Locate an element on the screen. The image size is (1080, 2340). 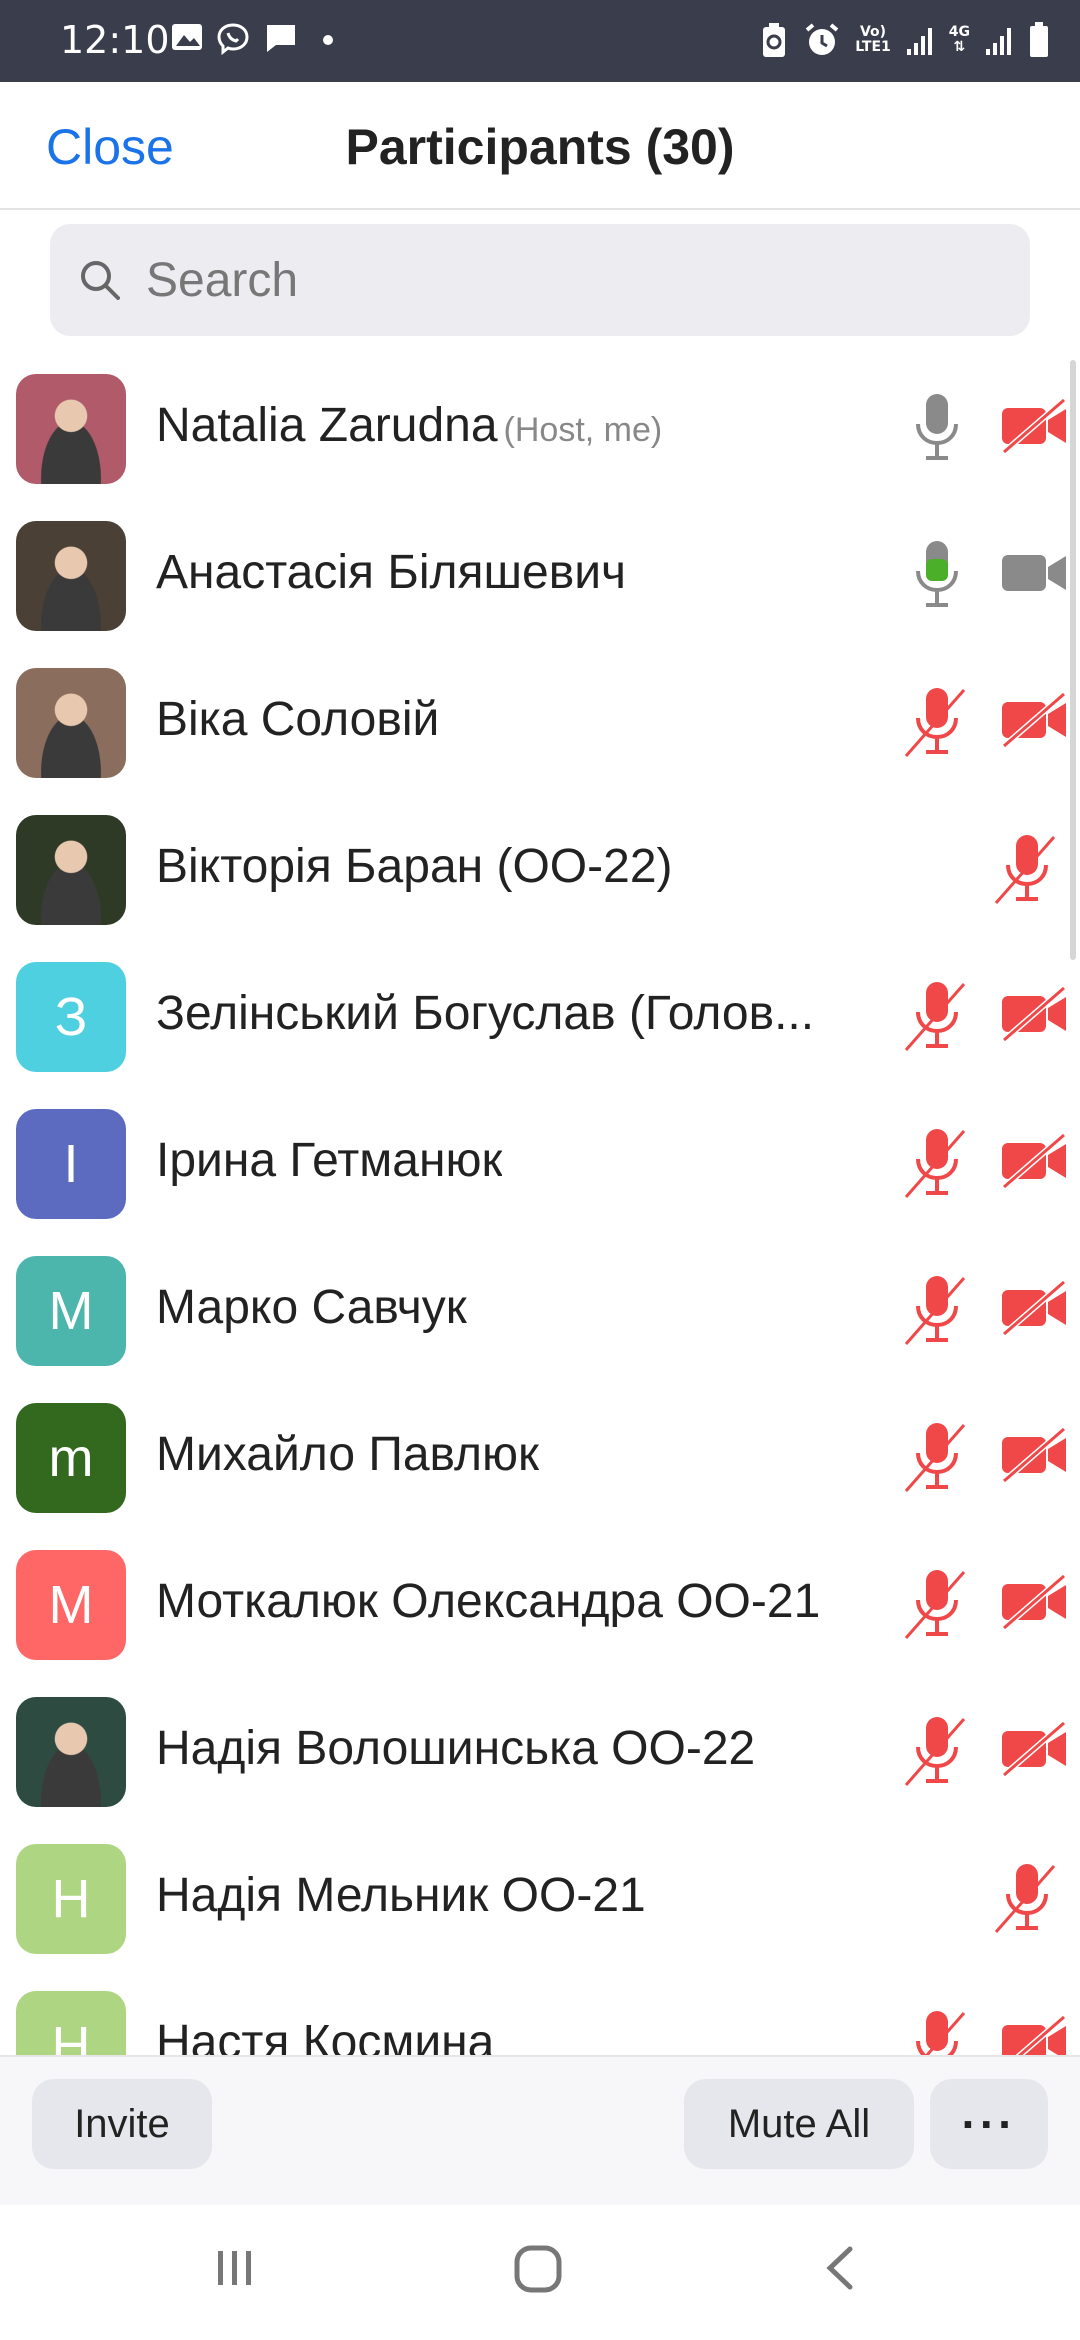
participants-header: Close Participants (30) is located at coordinates (540, 146).